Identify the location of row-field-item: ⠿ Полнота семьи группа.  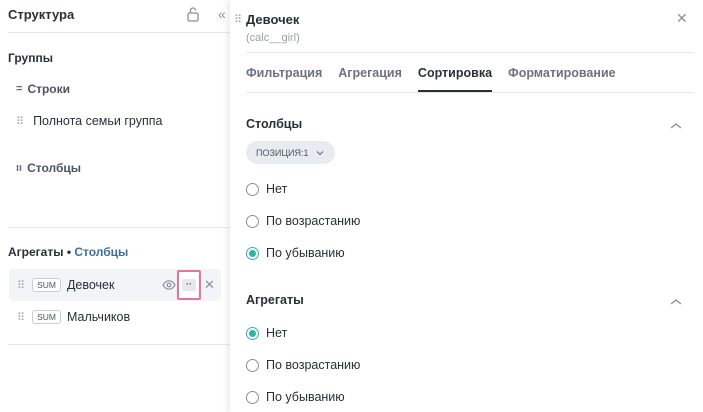
(89, 121).